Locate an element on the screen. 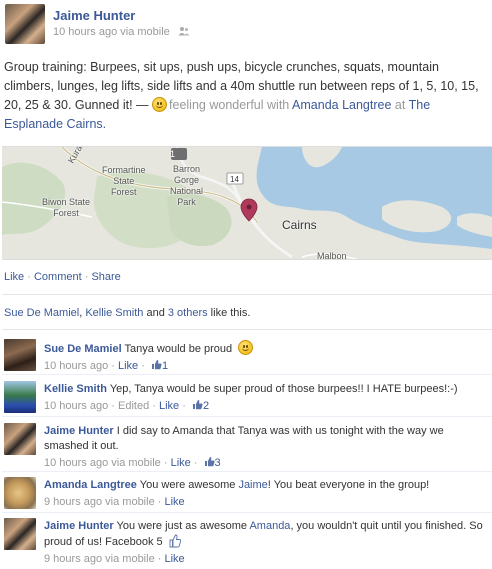 The height and width of the screenshot is (569, 492). author-name-link: Jaime Hunter is located at coordinates (94, 15).